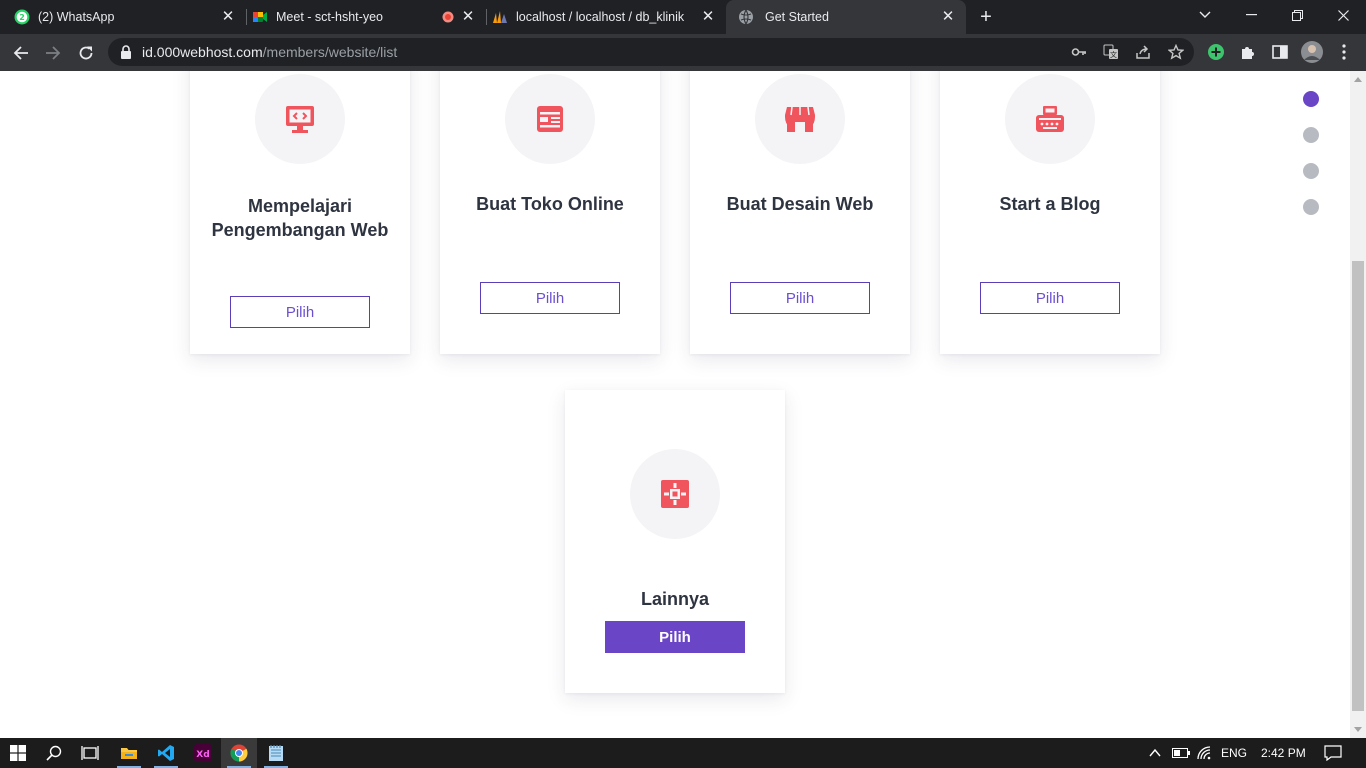  I want to click on wifi-icon, so click(1205, 753).